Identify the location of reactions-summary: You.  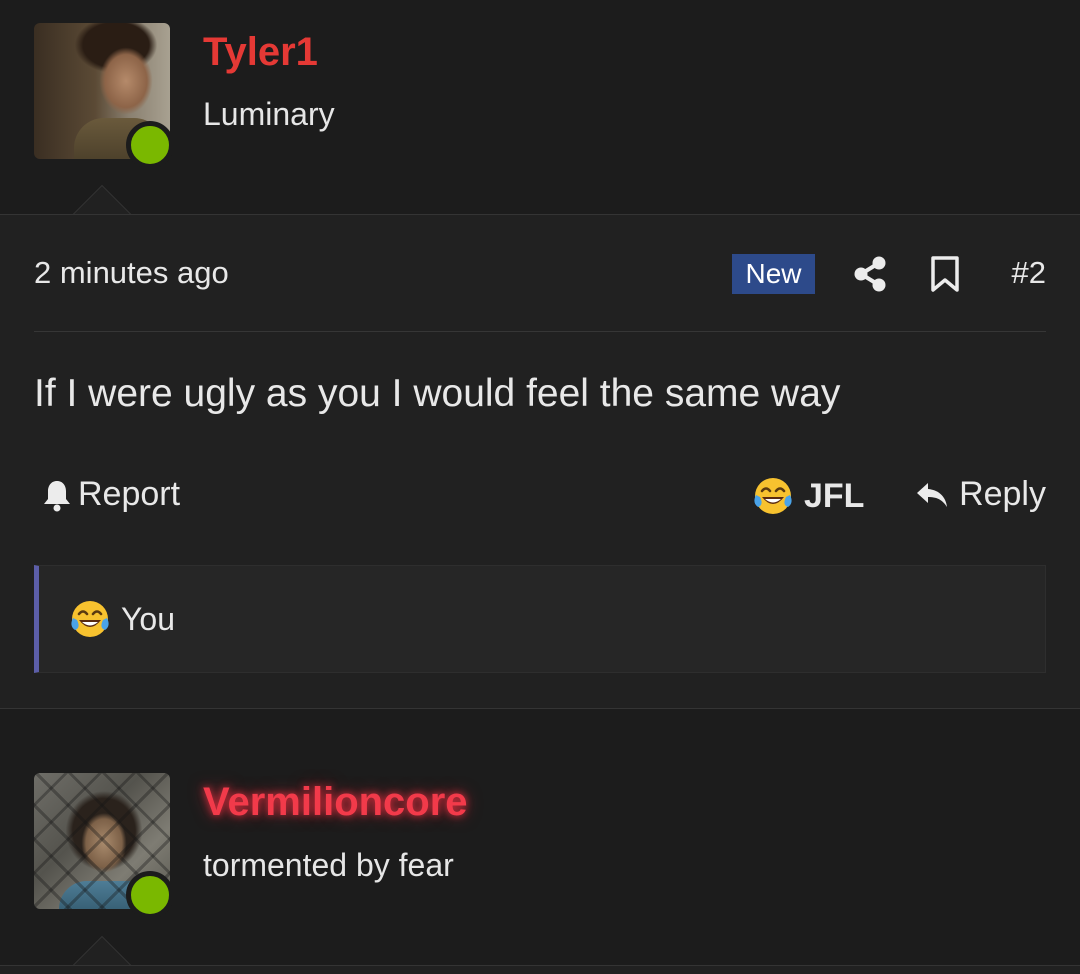
(540, 619).